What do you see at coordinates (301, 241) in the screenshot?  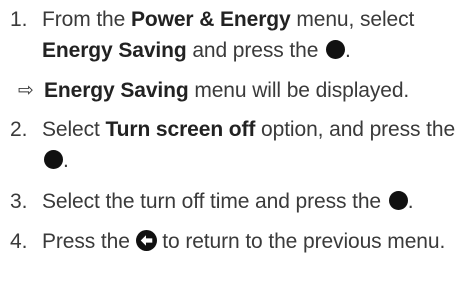 I see `step-text-part: to return to the previous menu.` at bounding box center [301, 241].